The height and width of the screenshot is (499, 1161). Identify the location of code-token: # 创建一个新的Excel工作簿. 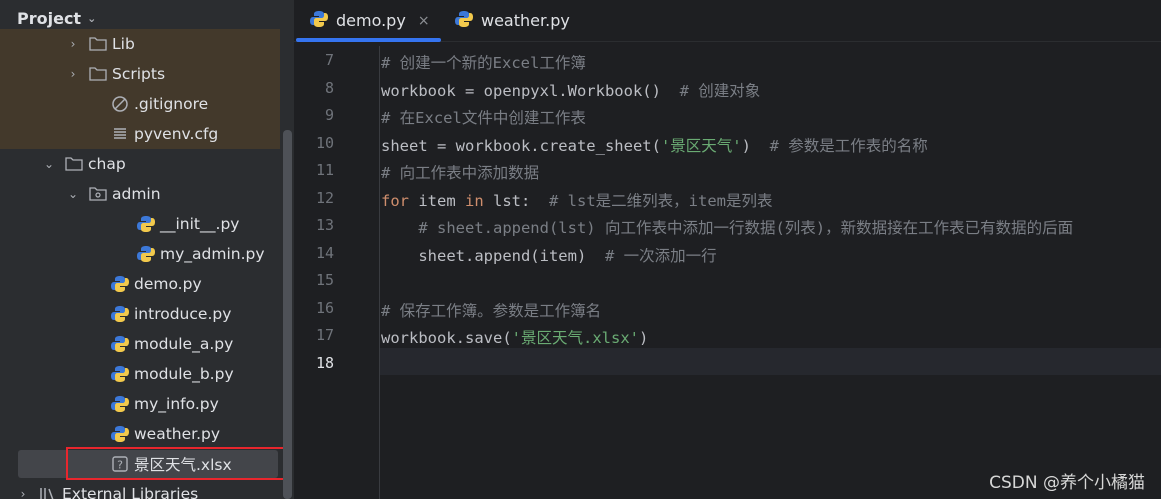
(483, 63).